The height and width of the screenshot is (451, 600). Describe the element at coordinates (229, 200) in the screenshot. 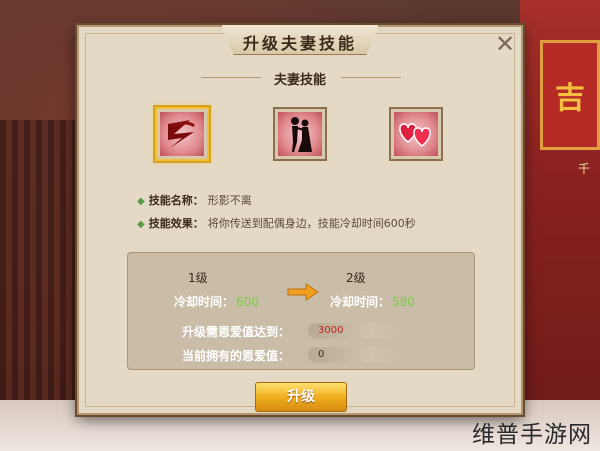

I see `skill-name-value: 形影不离` at that location.